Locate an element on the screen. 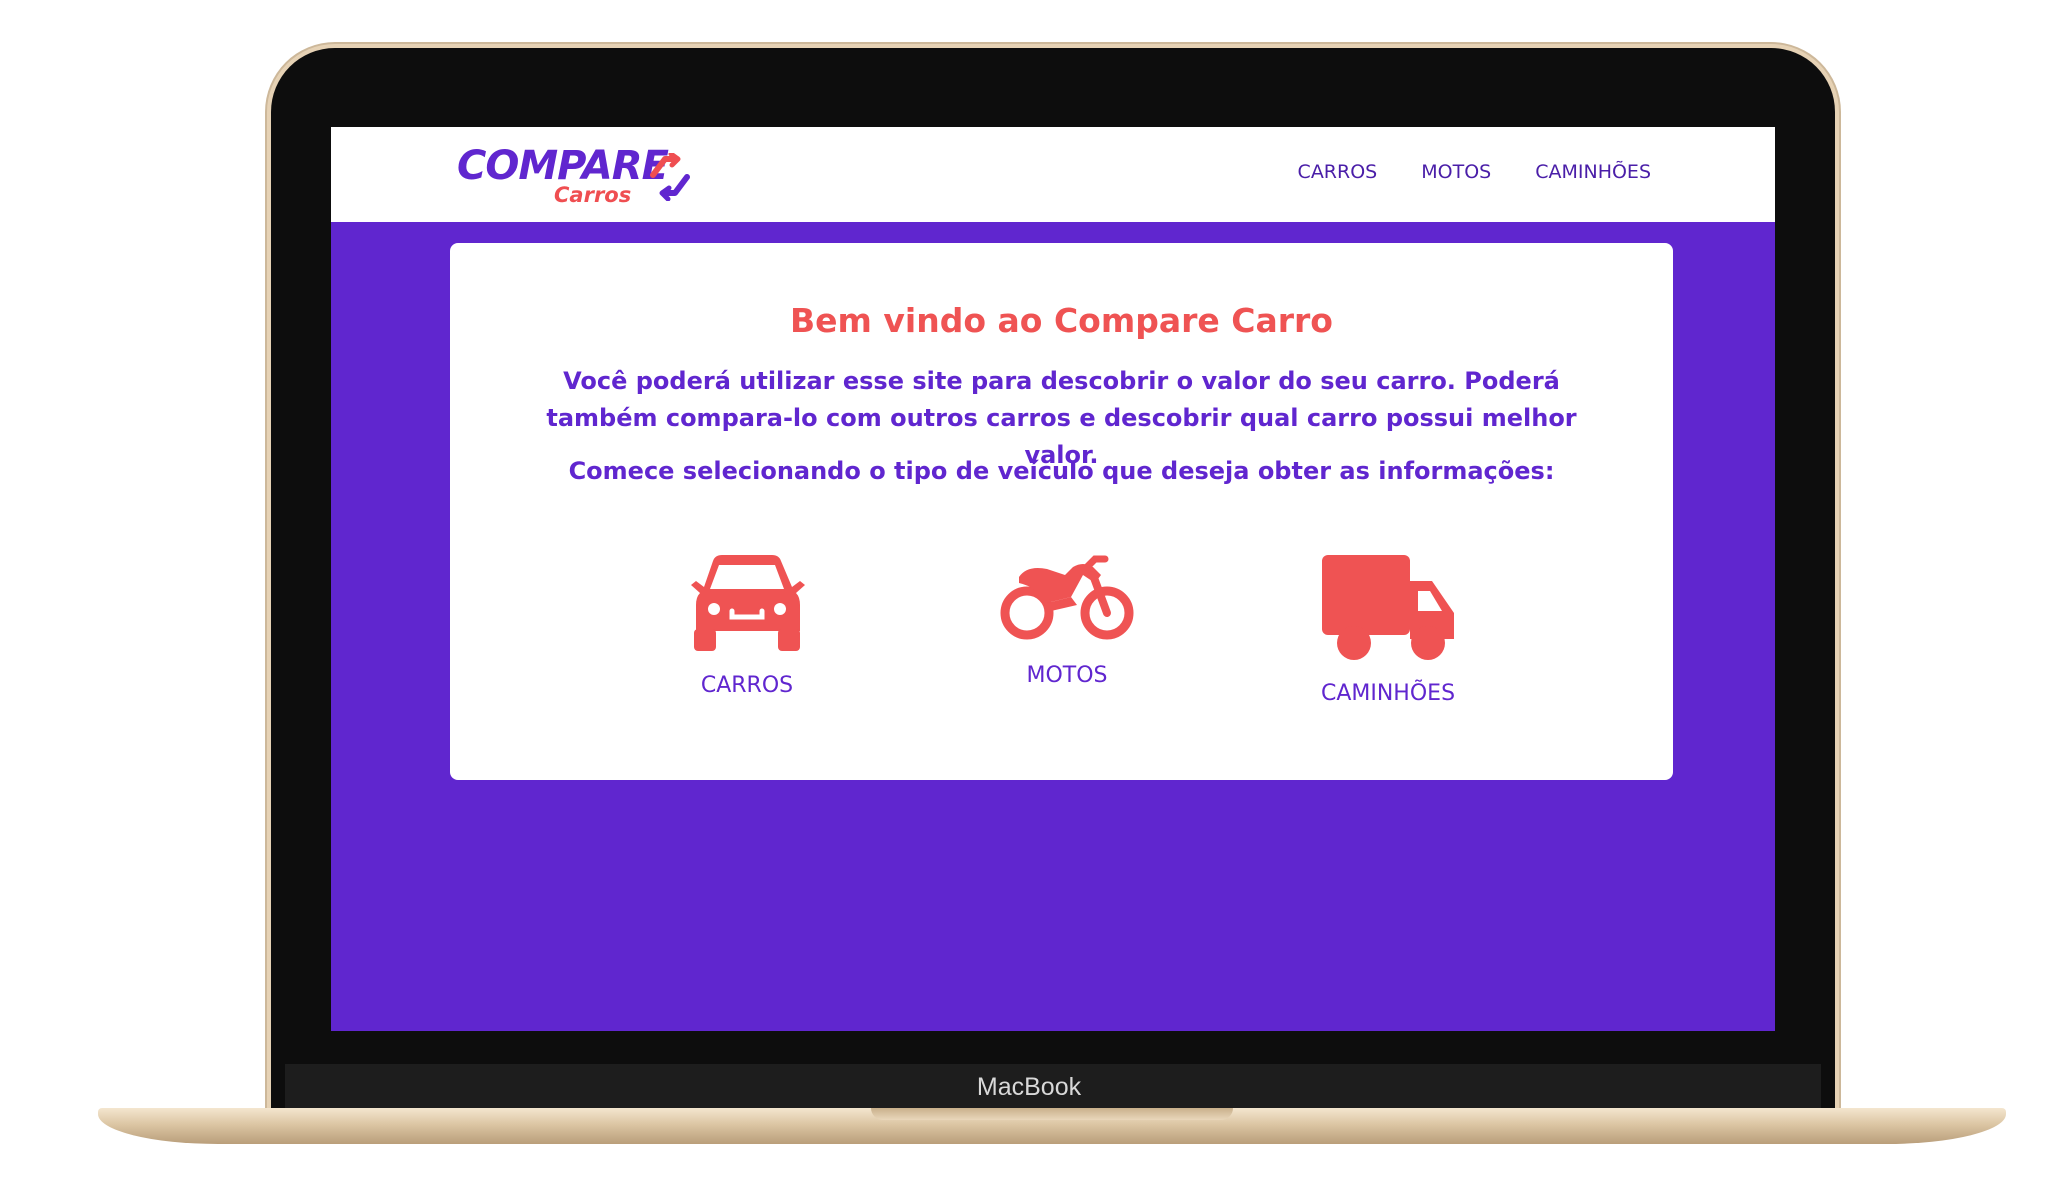 This screenshot has height=1178, width=2058. vehicle-label-carros: CARROS is located at coordinates (747, 685).